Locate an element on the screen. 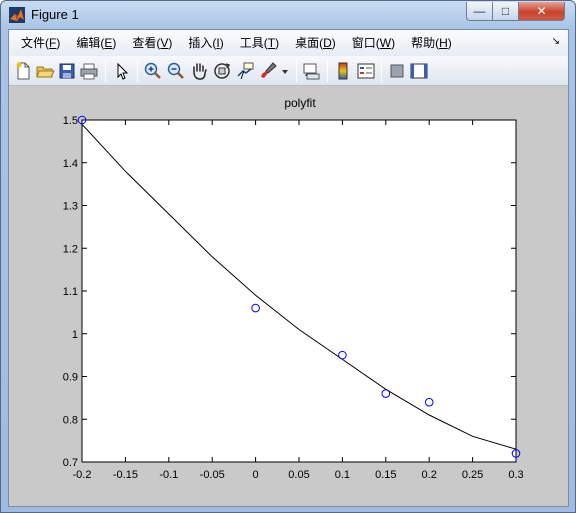 This screenshot has width=576, height=513. menu-mnemonic: D is located at coordinates (327, 43).